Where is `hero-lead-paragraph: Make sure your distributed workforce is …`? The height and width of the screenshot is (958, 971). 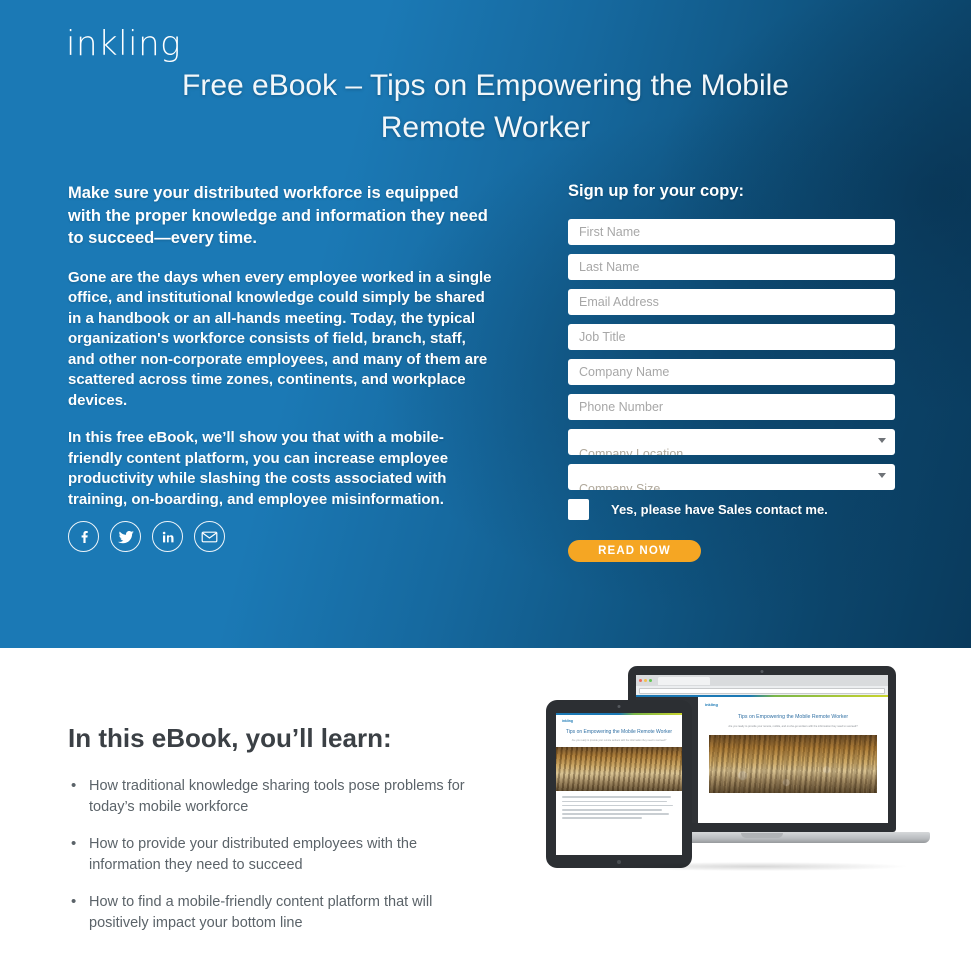
hero-lead-paragraph: Make sure your distributed workforce is … is located at coordinates (278, 215).